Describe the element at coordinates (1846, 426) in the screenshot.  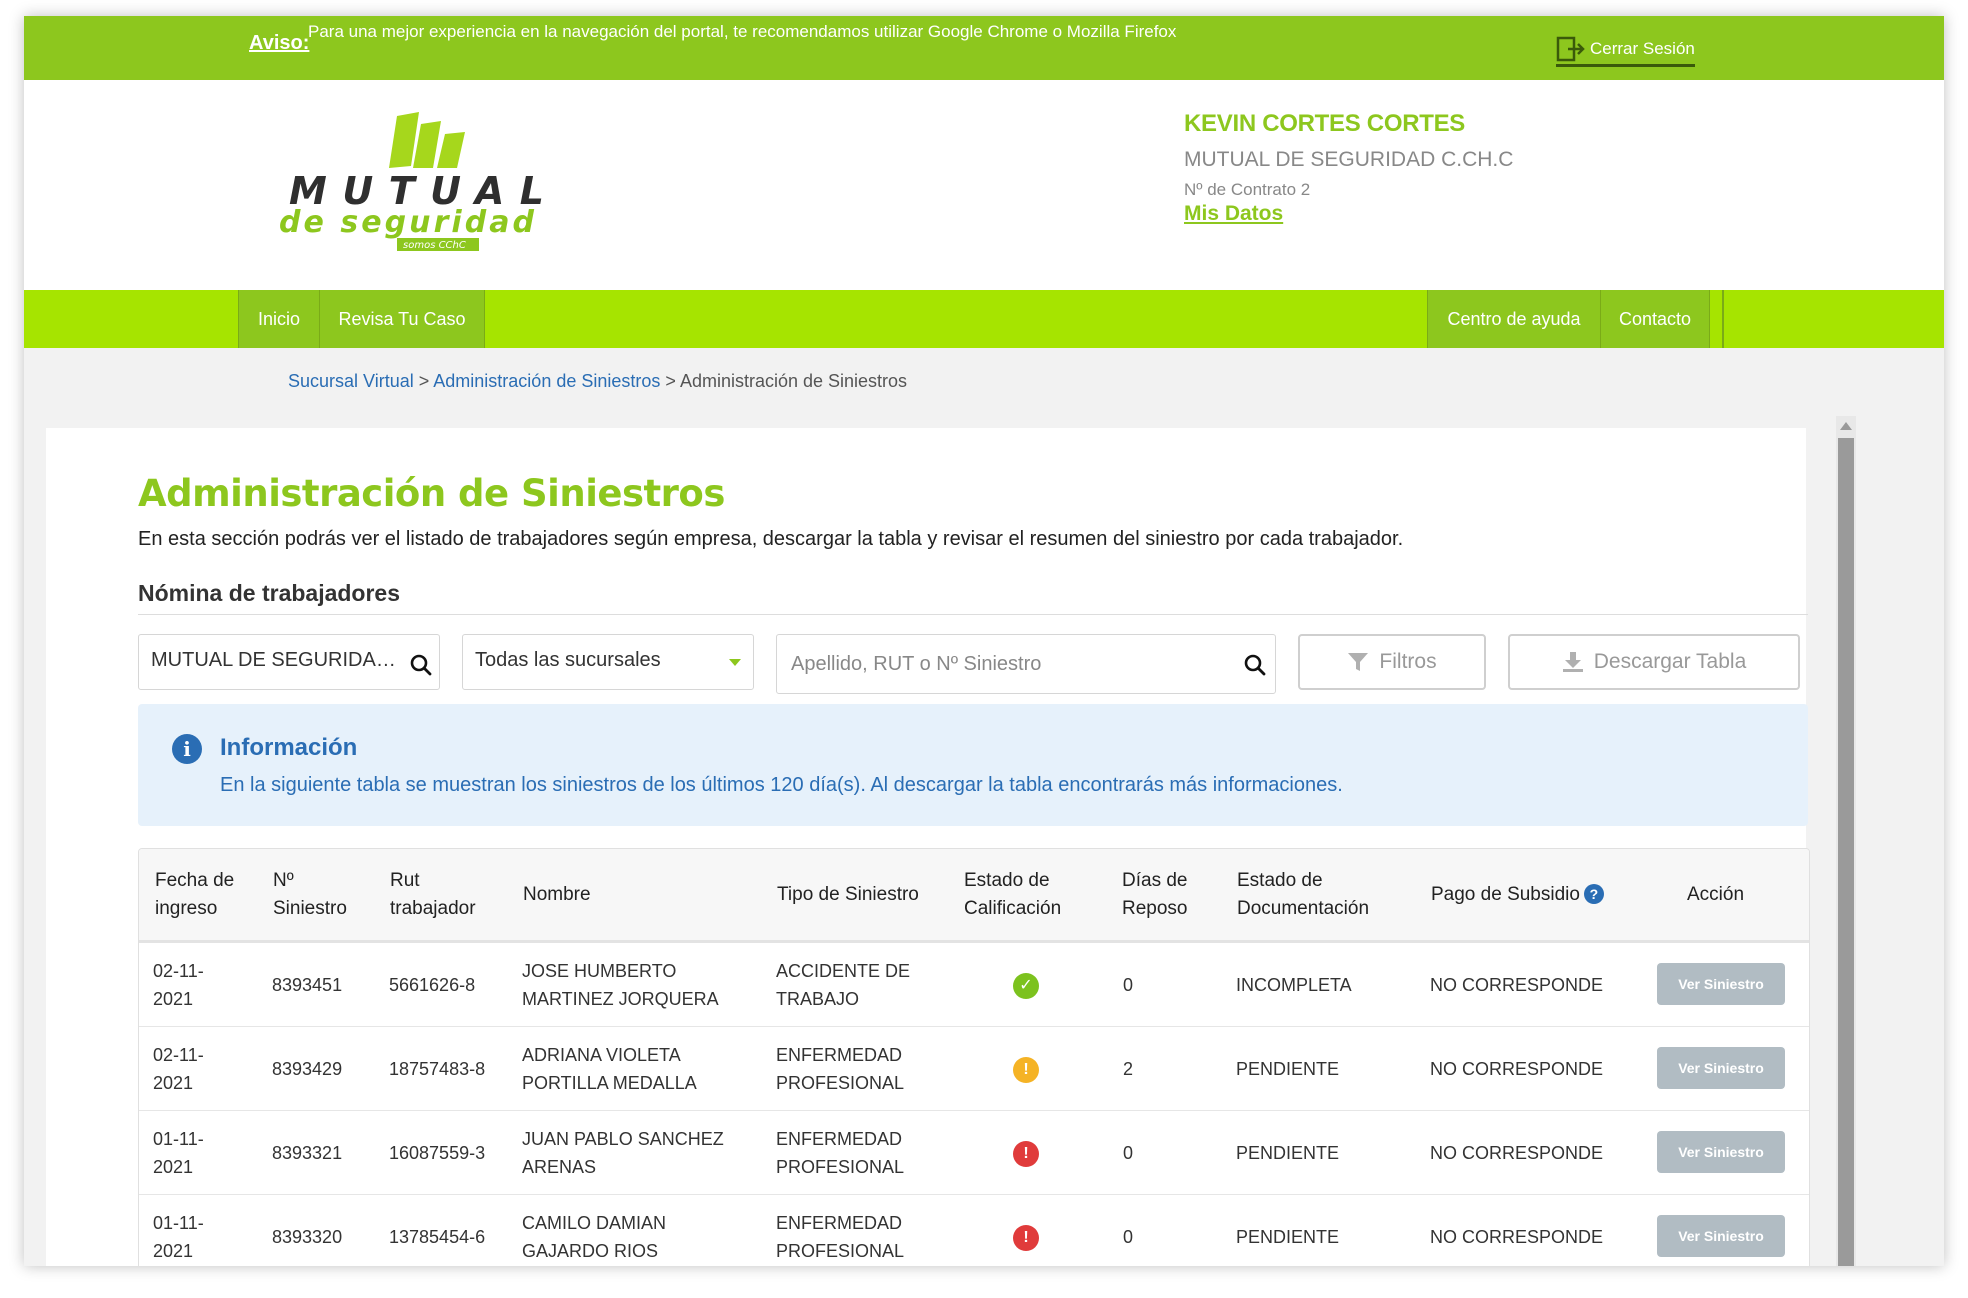
I see `scroll-up-icon` at that location.